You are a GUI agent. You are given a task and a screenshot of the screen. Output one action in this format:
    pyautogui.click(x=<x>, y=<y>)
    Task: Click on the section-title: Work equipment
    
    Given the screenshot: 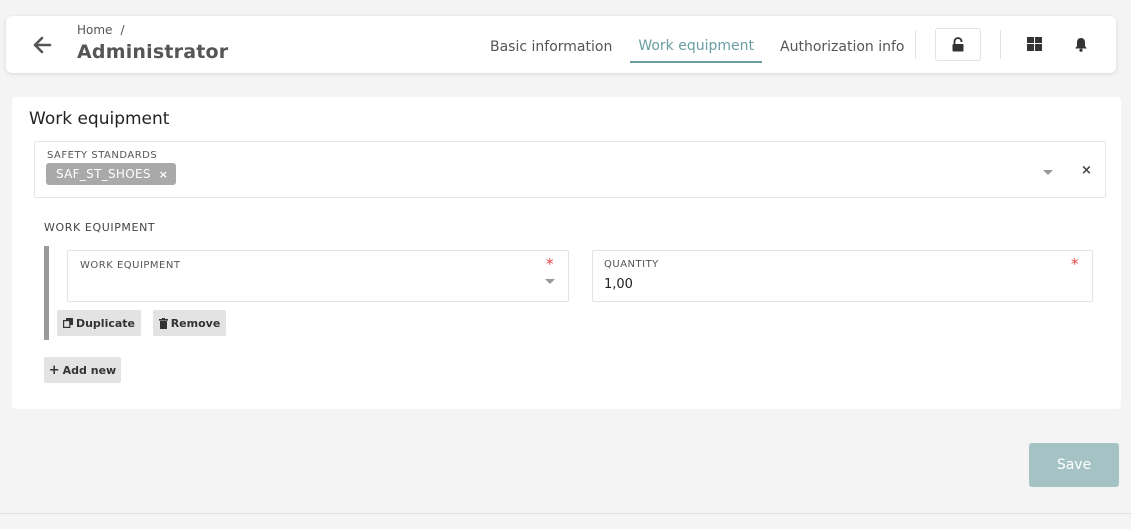 What is the action you would take?
    pyautogui.click(x=99, y=119)
    